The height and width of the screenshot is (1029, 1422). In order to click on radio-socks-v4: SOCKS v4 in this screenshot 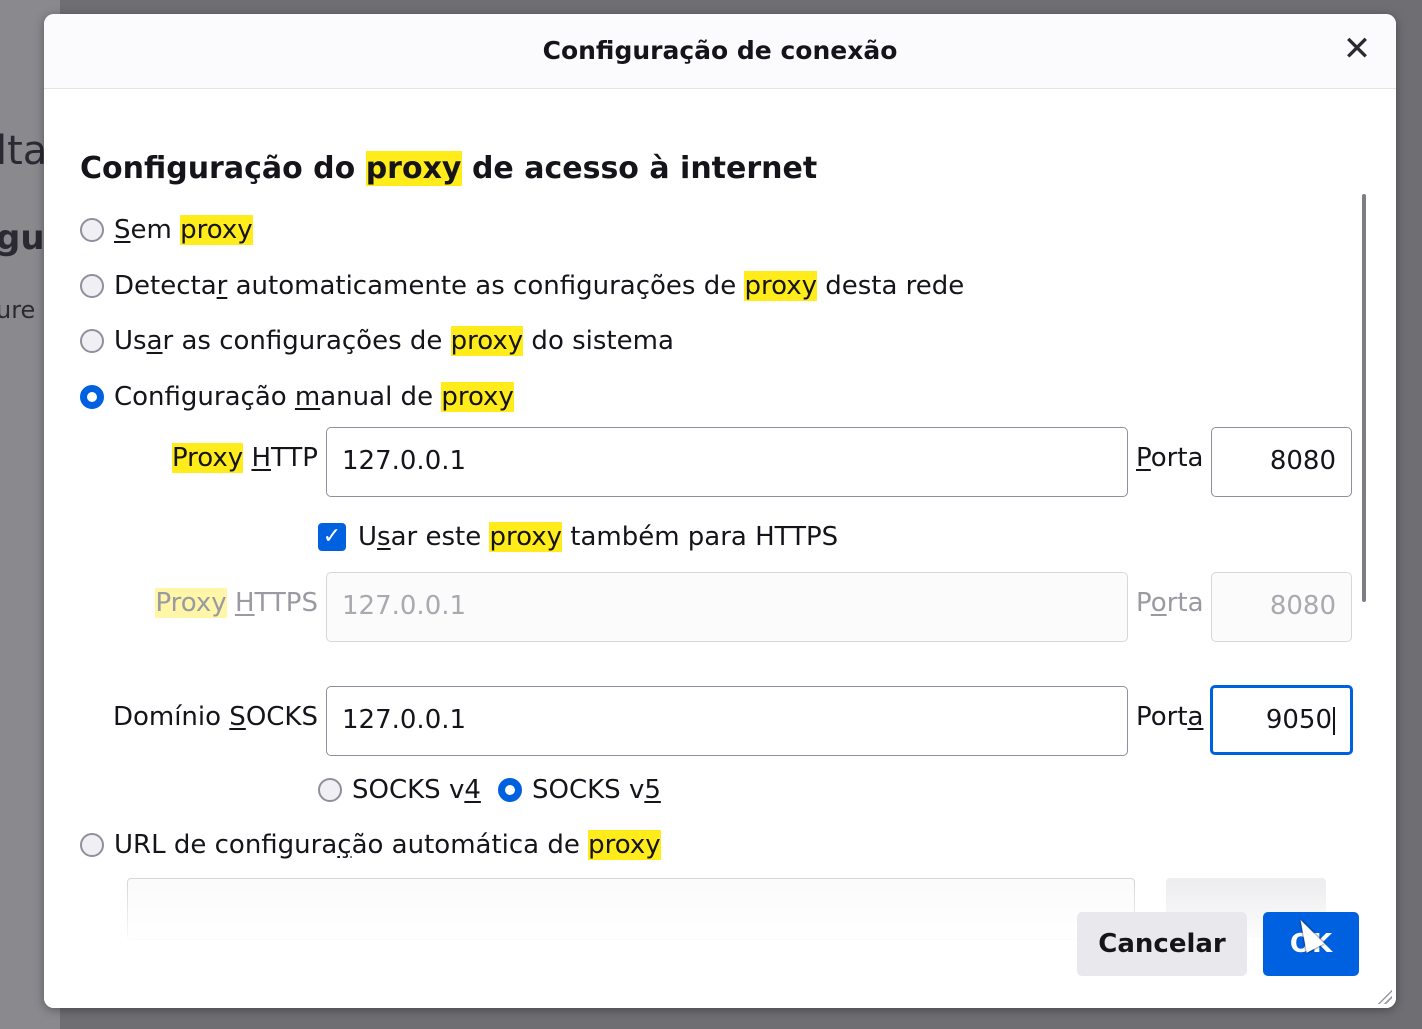, I will do `click(399, 790)`.